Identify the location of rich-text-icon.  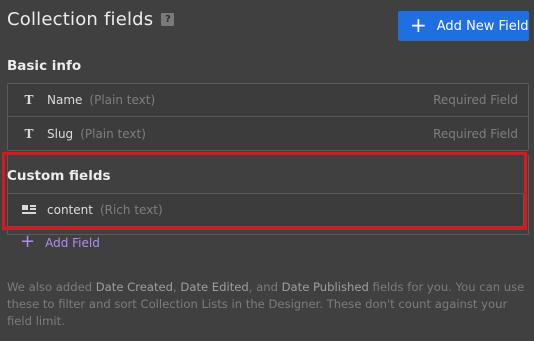
(29, 210).